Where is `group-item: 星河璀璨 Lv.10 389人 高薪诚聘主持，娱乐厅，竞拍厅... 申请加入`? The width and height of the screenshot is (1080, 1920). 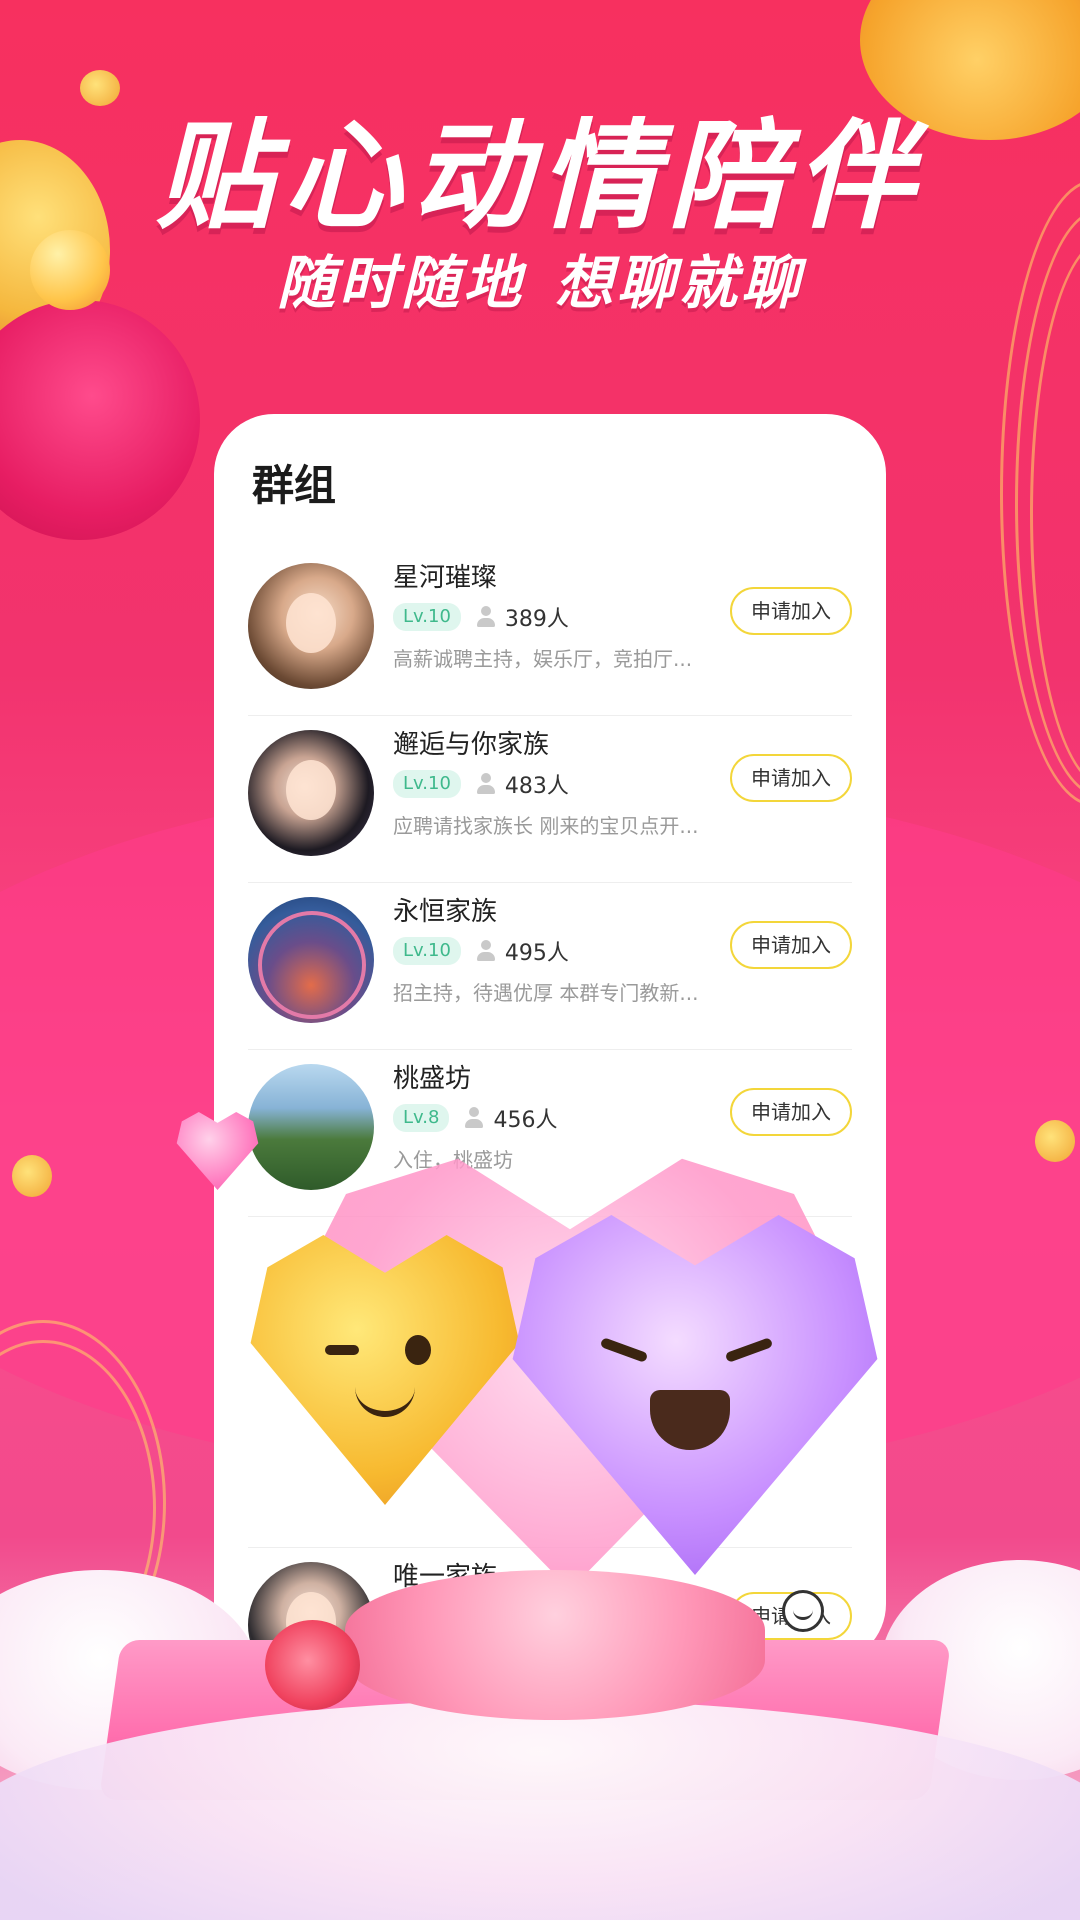
group-item: 星河璀璨 Lv.10 389人 高薪诚聘主持，娱乐厅，竞拍厅... 申请加入 is located at coordinates (550, 632).